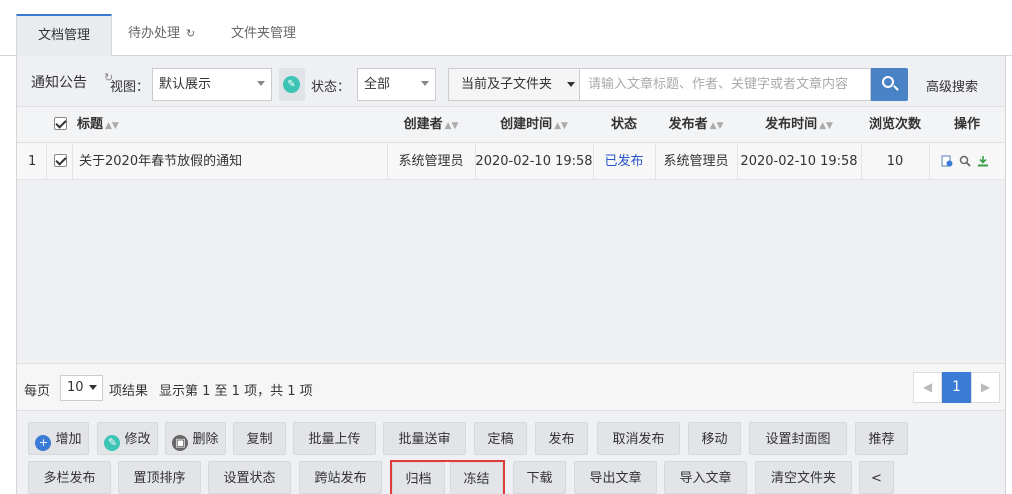 Image resolution: width=1012 pixels, height=494 pixels. What do you see at coordinates (334, 438) in the screenshot?
I see `batch-upload-button: 批量上传` at bounding box center [334, 438].